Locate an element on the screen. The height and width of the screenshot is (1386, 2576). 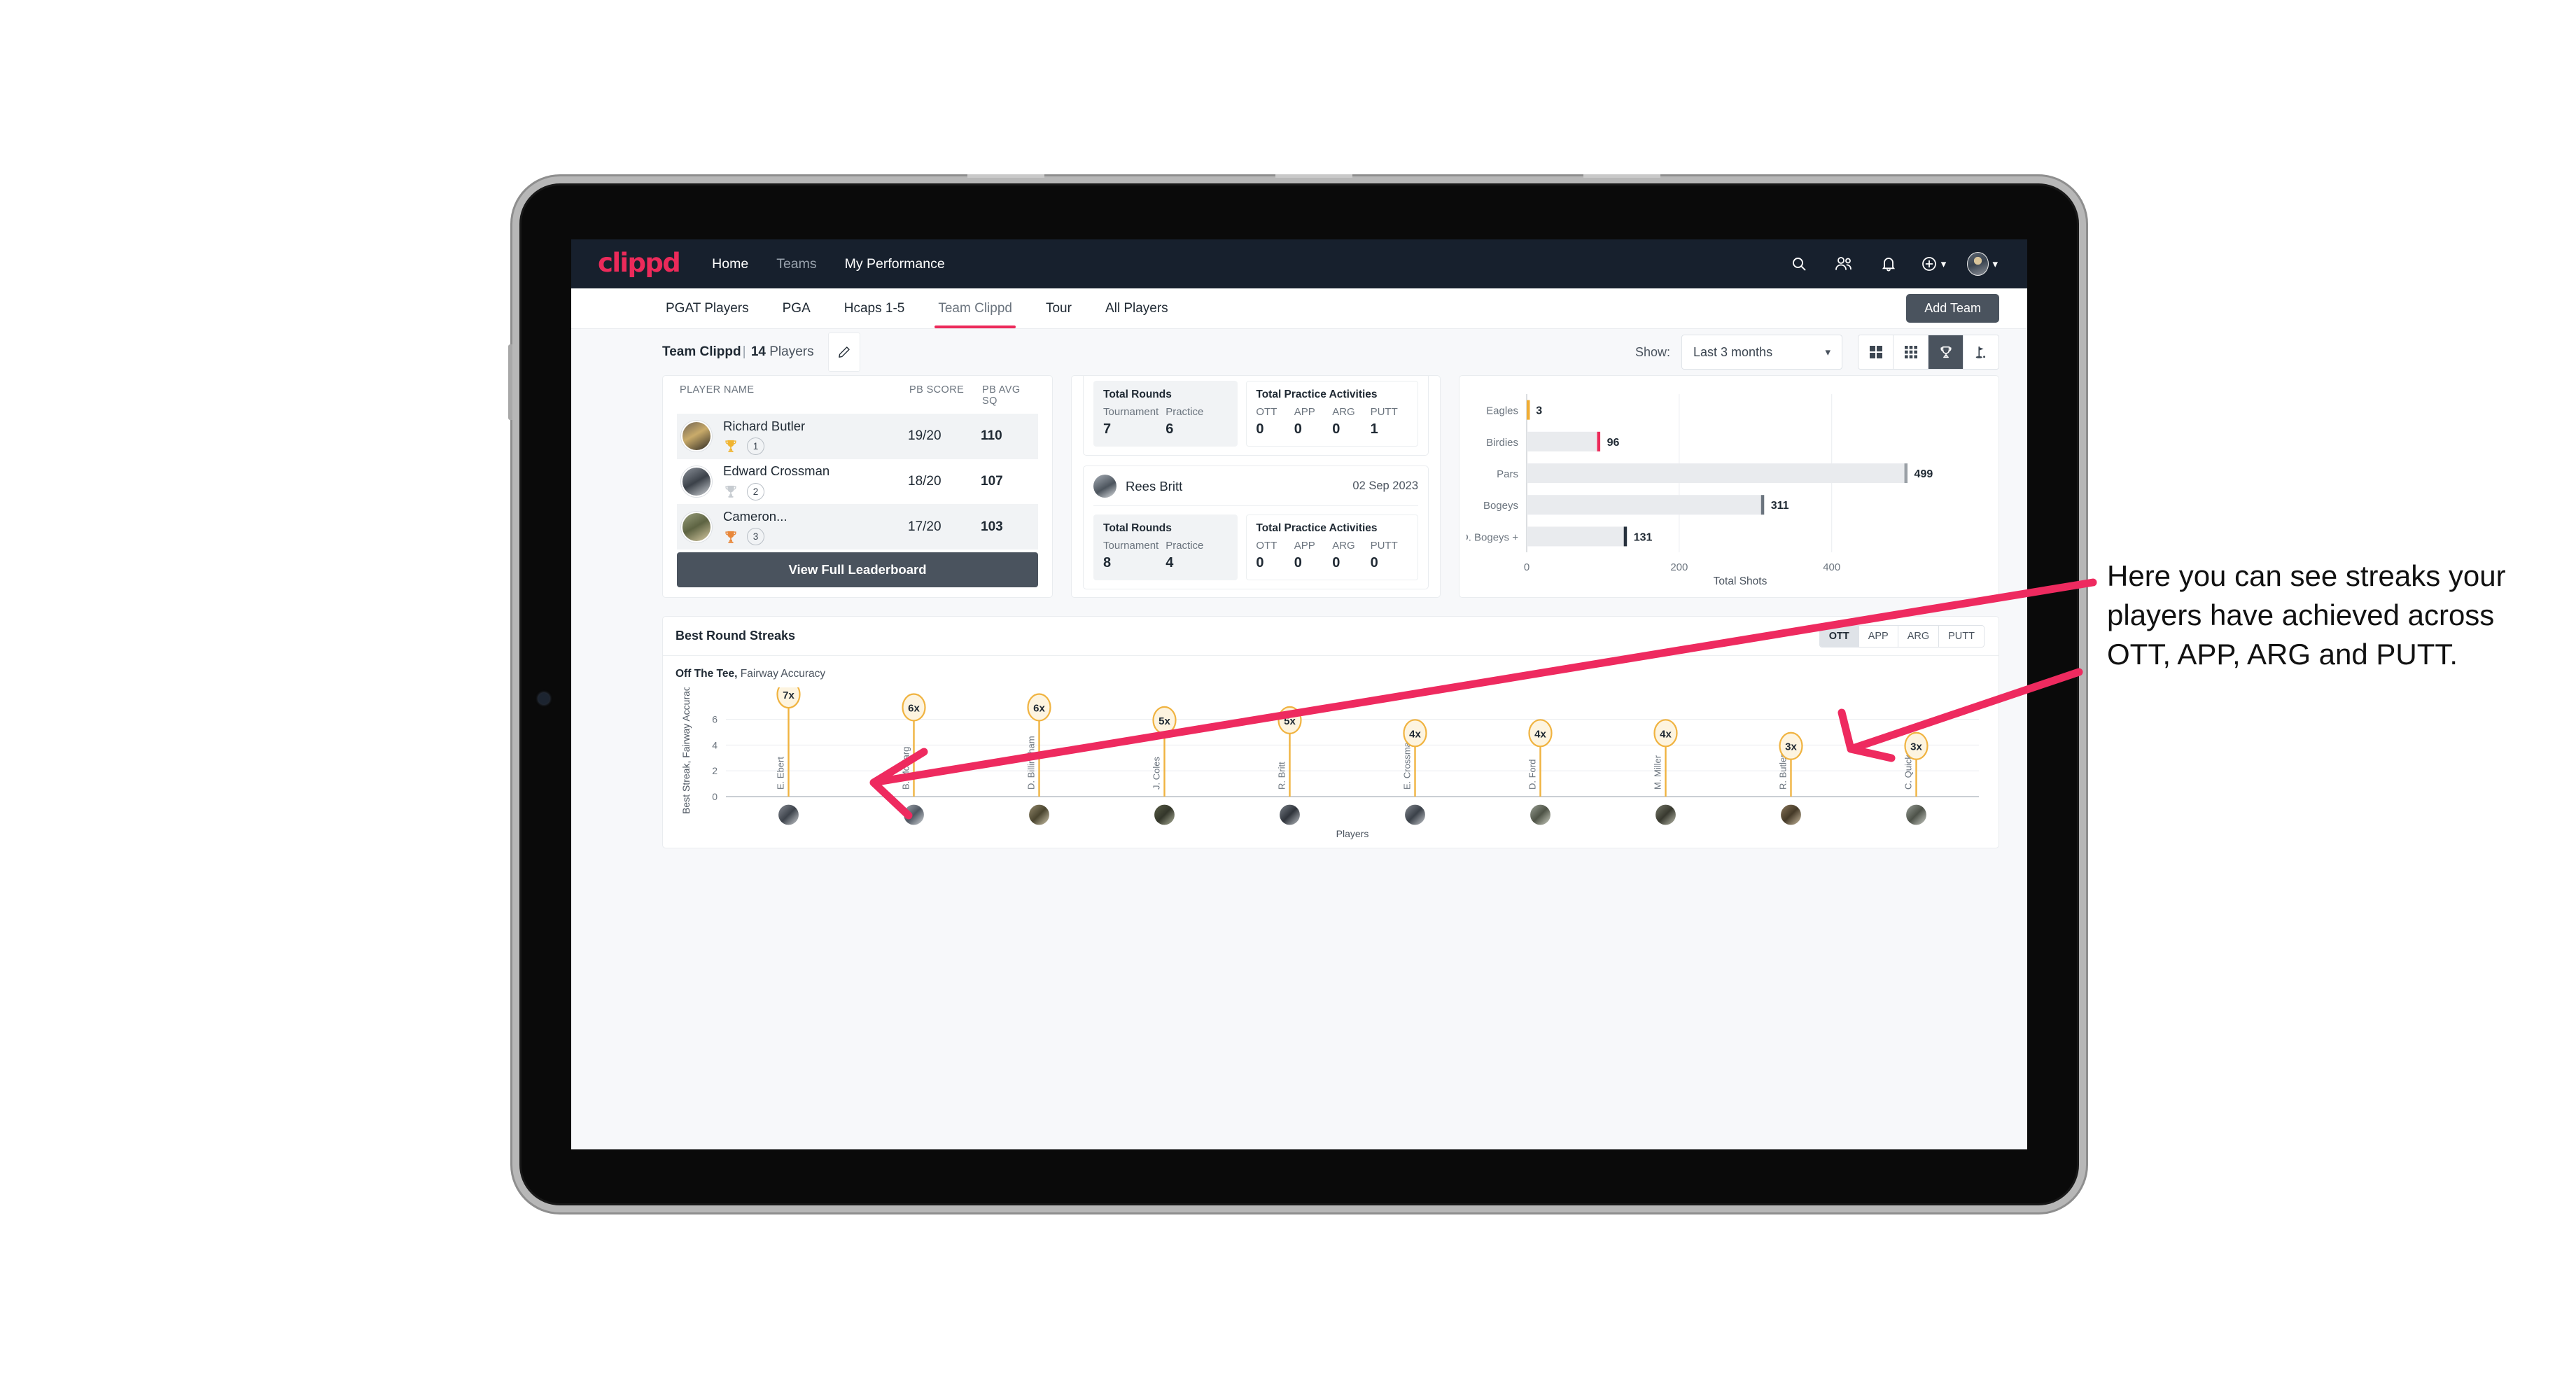
total-practice-title: Total Practice Activities is located at coordinates (1317, 528).